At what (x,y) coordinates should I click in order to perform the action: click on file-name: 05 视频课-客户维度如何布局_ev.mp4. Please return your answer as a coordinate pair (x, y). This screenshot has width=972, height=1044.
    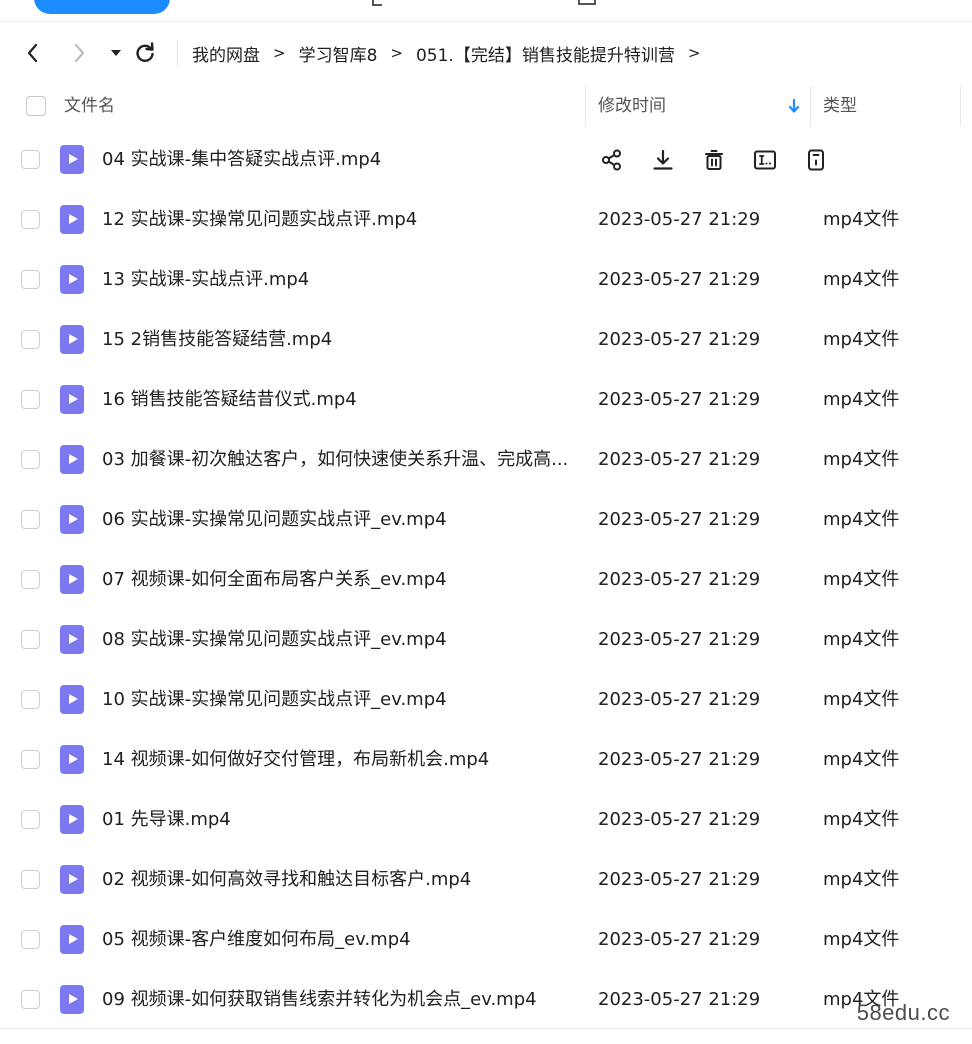
    Looking at the image, I should click on (337, 940).